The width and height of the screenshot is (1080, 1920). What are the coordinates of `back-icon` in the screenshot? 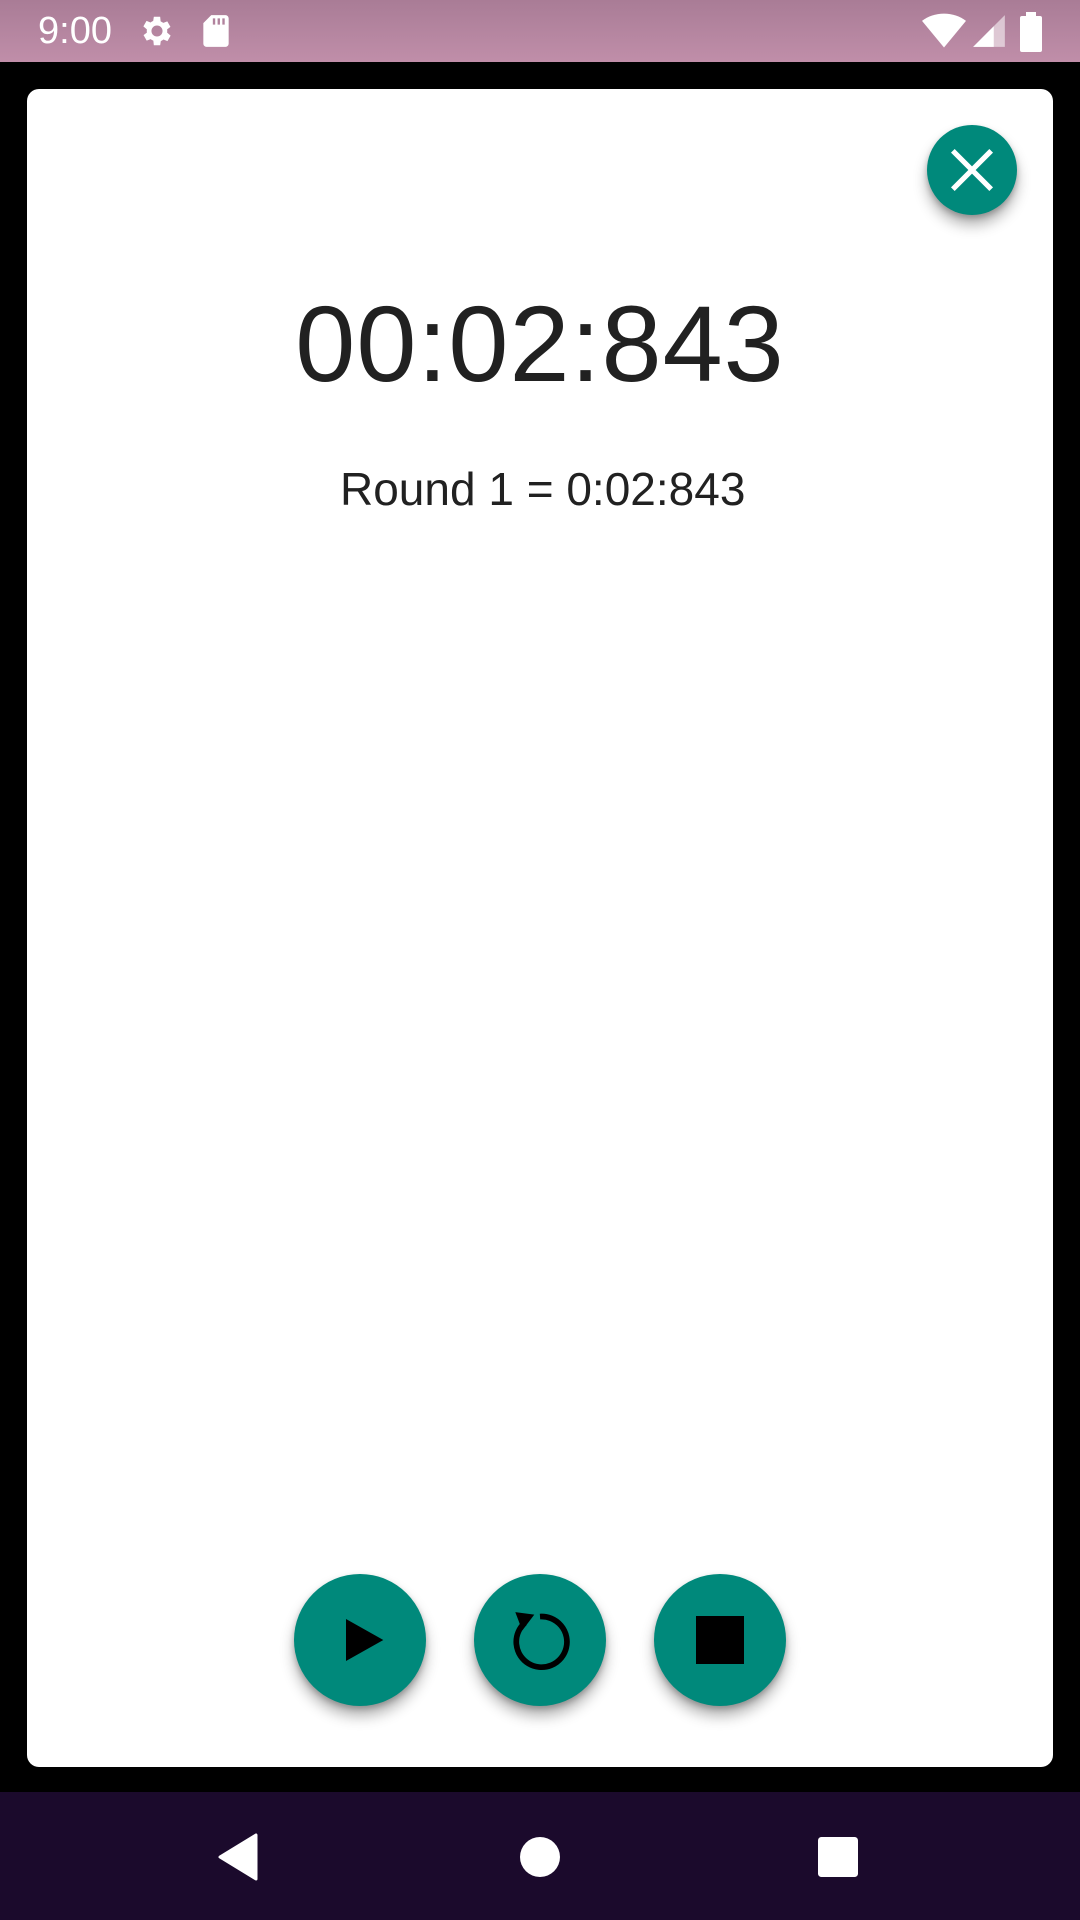 It's located at (238, 1857).